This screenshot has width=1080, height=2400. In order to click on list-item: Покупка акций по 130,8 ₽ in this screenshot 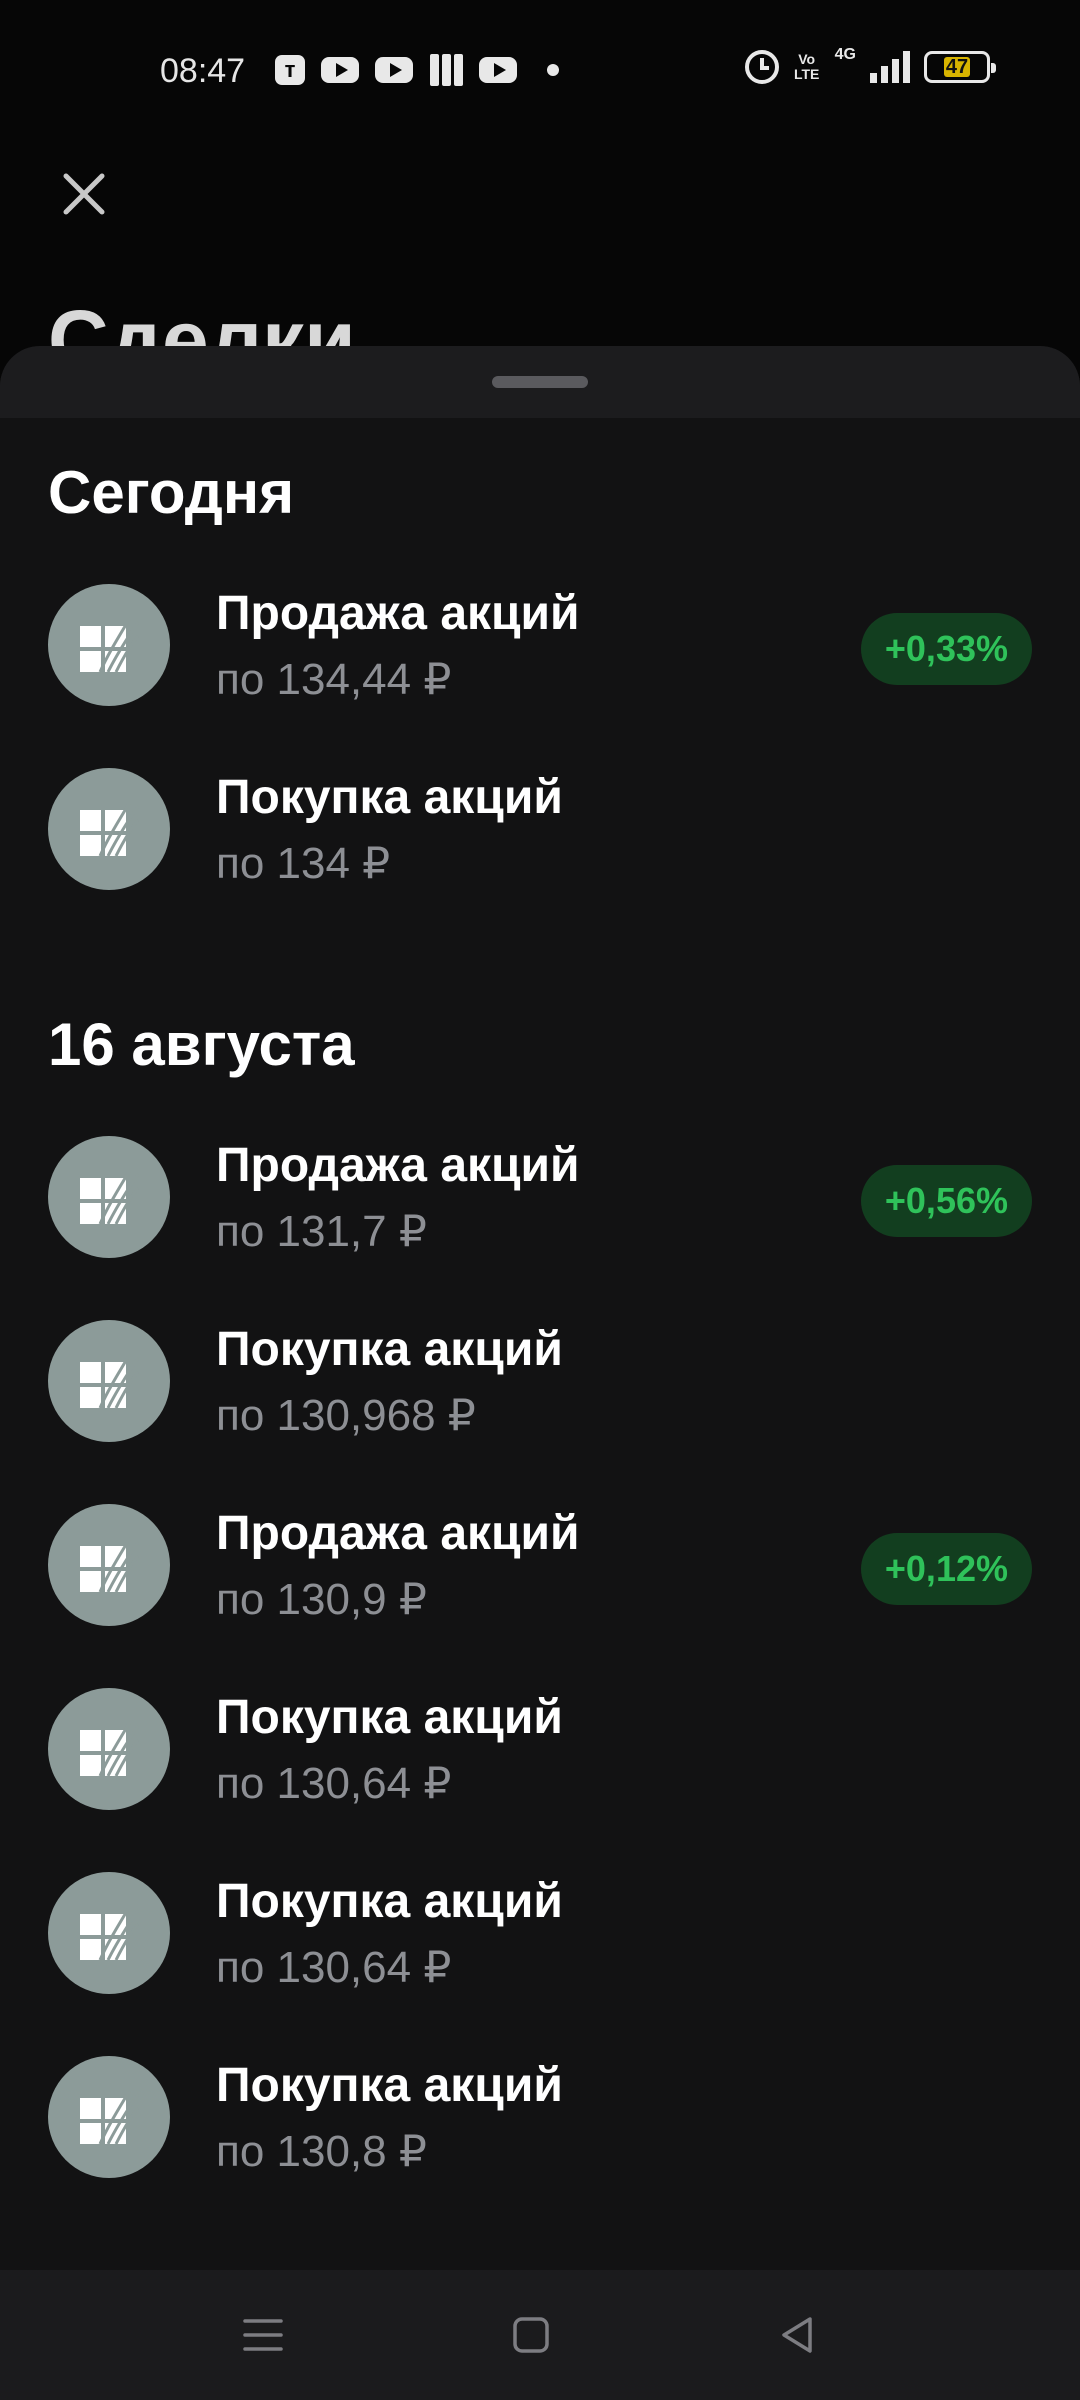, I will do `click(540, 2118)`.